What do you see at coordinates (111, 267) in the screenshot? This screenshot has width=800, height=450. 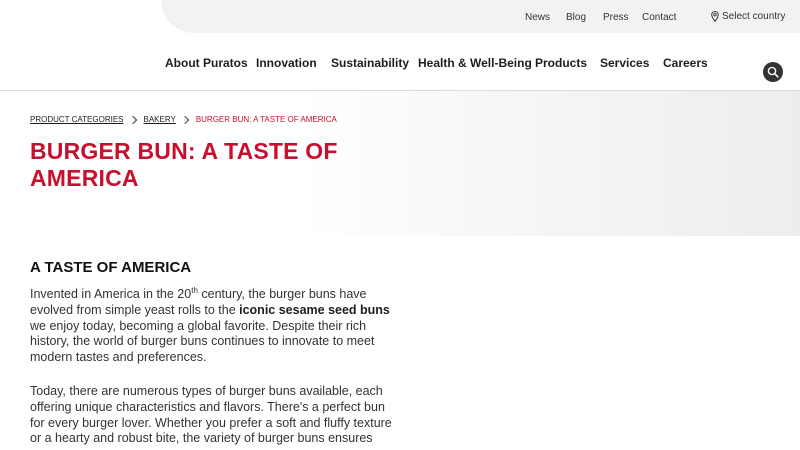 I see `section-title: A TASTE OF AMERICA` at bounding box center [111, 267].